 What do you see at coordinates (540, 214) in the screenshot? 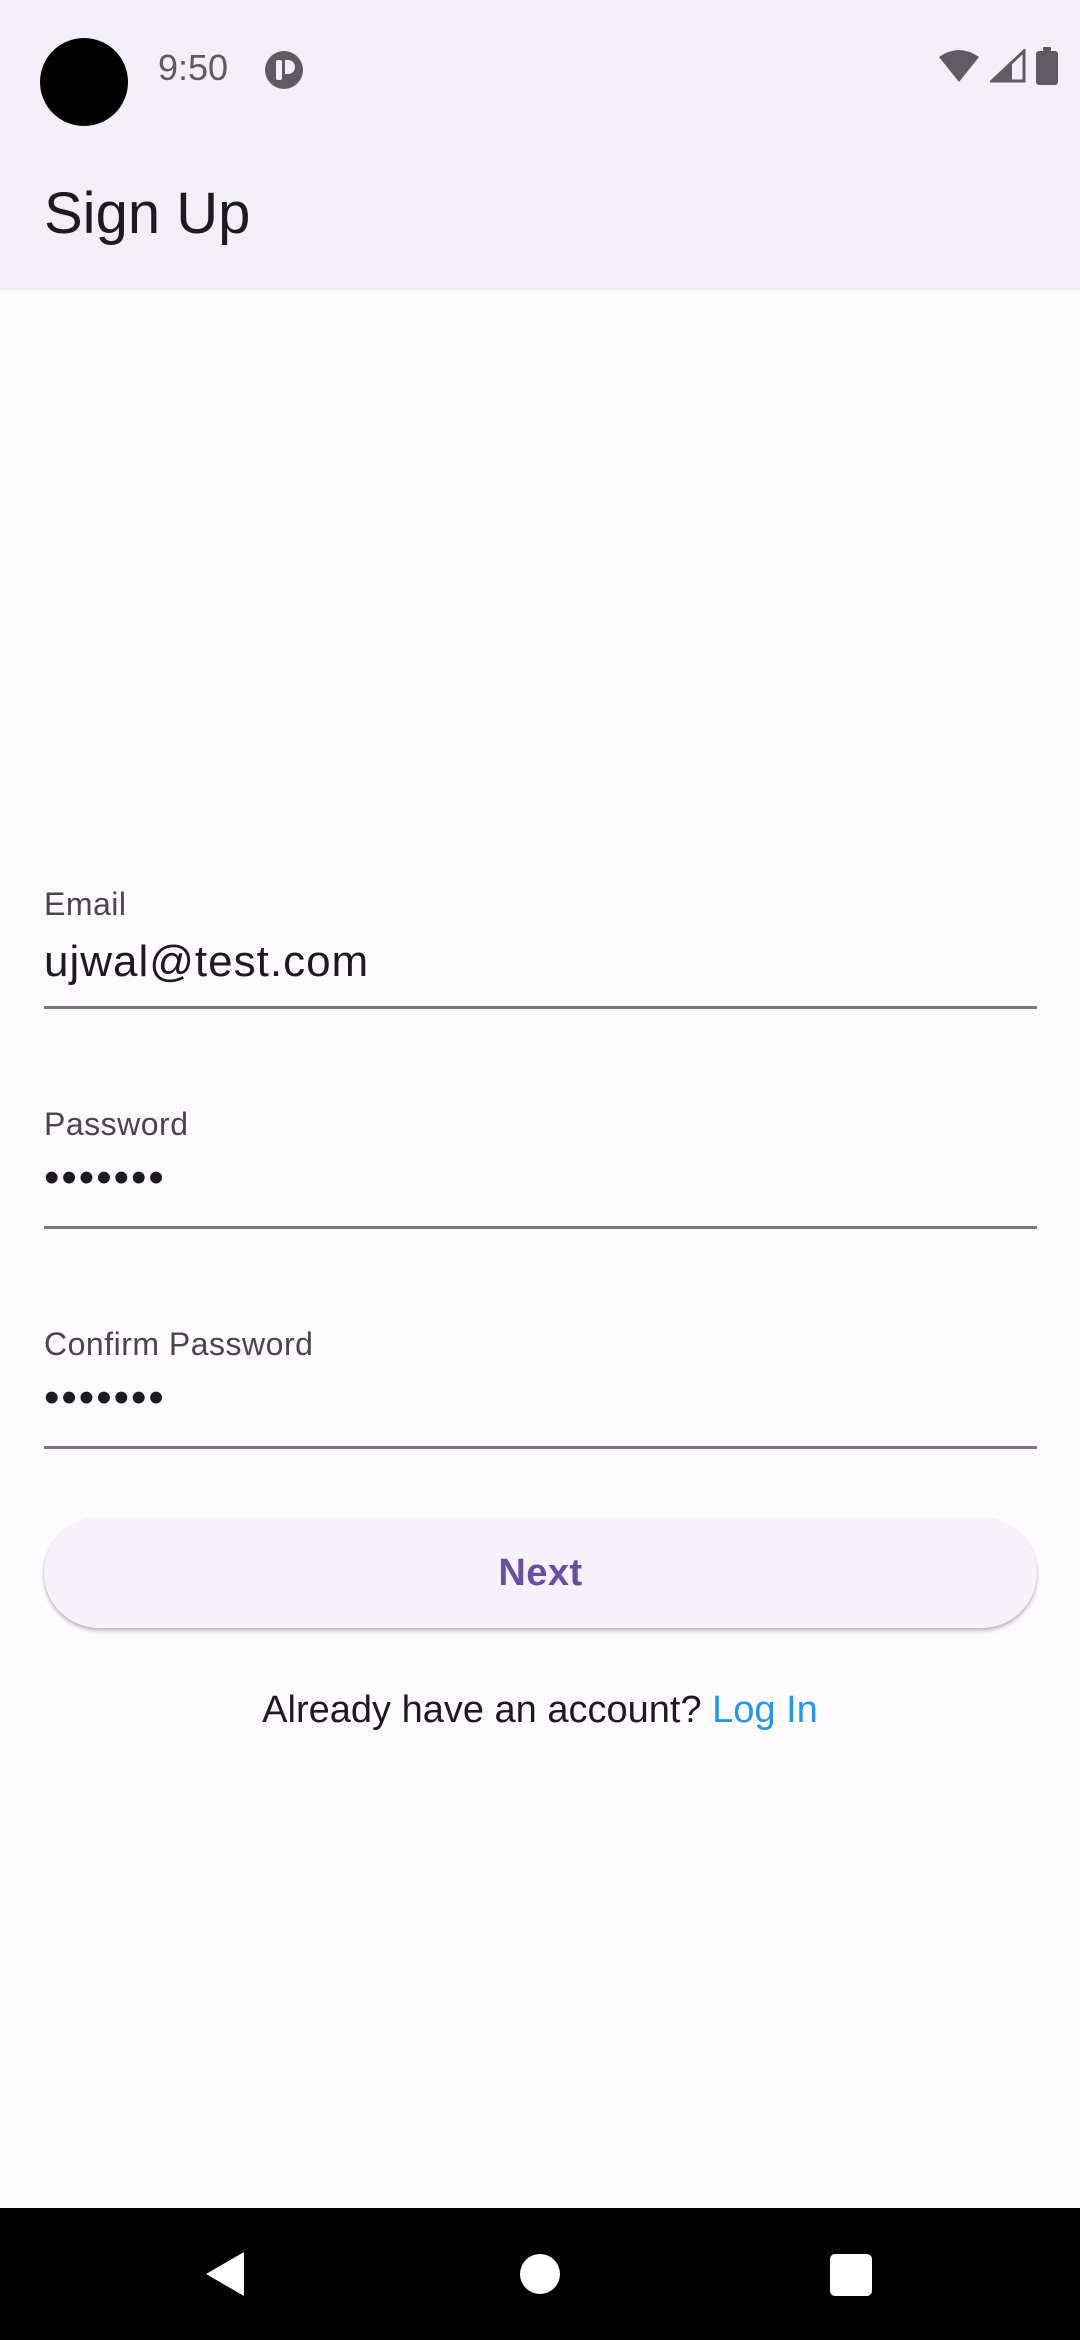
I see `app-bar: Sign Up` at bounding box center [540, 214].